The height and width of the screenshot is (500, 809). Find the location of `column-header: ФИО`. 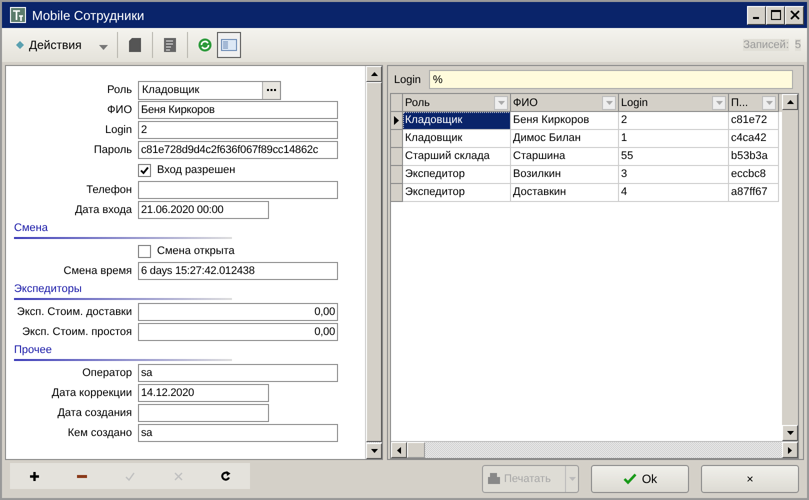

column-header: ФИО is located at coordinates (565, 103).